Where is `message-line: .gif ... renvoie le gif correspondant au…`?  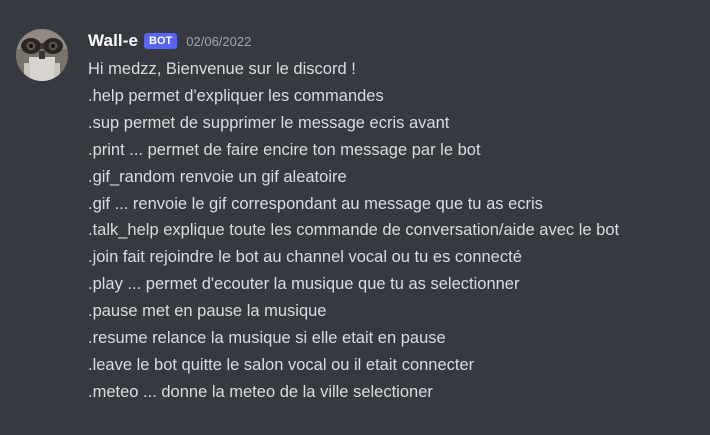
message-line: .gif ... renvoie le gif correspondant au… is located at coordinates (315, 203).